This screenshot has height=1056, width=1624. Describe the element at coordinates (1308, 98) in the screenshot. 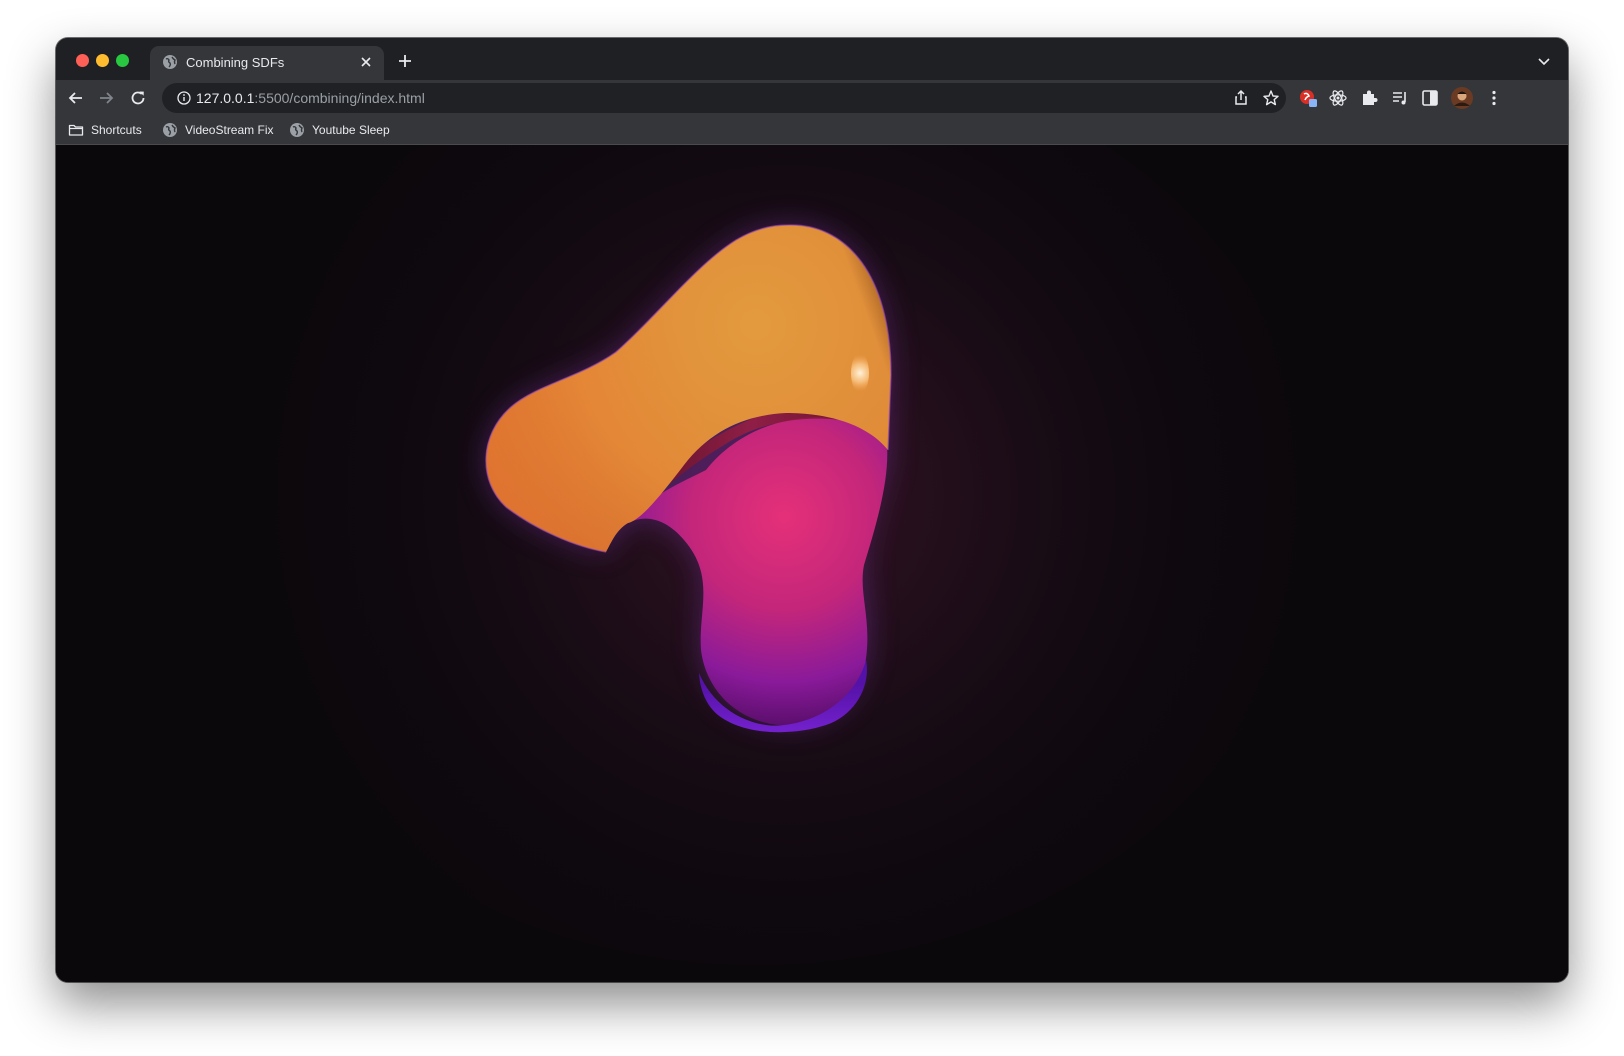

I see `extension-badge-icon` at that location.